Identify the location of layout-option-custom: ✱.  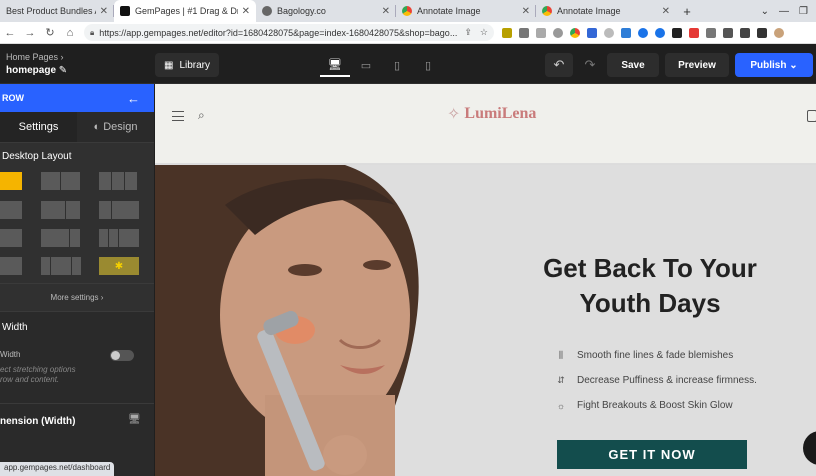
(119, 266).